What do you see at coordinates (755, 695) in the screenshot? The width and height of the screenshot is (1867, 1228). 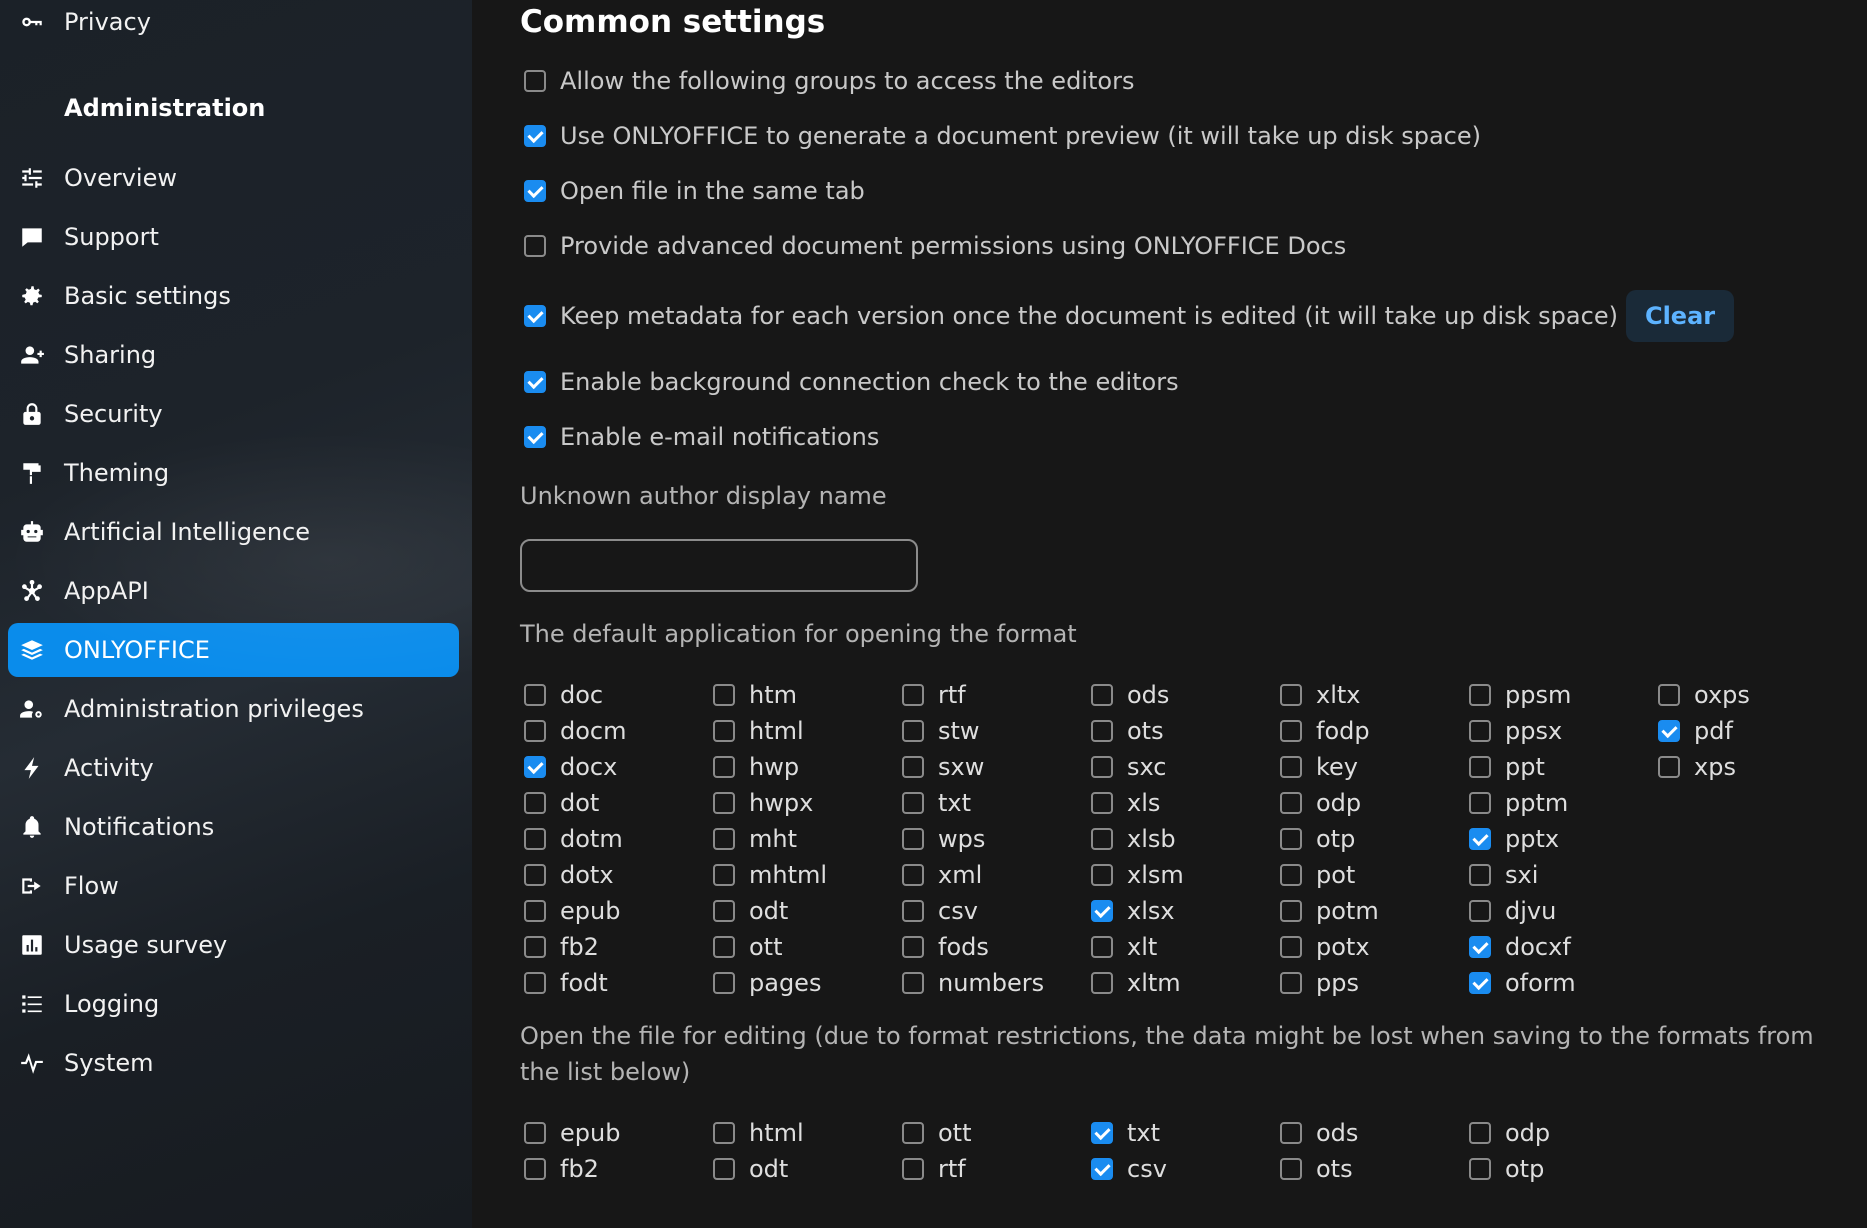 I see `format-checkbox-item: htm` at bounding box center [755, 695].